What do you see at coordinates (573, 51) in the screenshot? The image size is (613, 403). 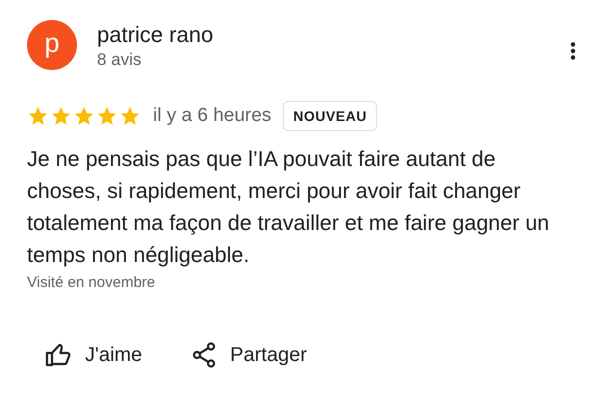 I see `more-options-icon` at bounding box center [573, 51].